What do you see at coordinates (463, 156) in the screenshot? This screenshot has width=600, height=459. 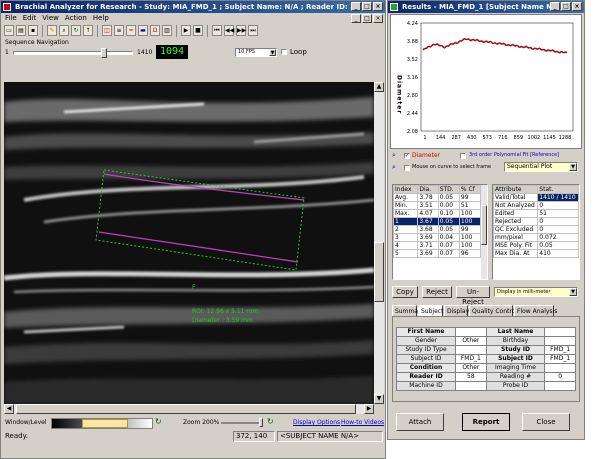 I see `poly-fit-checkbox` at bounding box center [463, 156].